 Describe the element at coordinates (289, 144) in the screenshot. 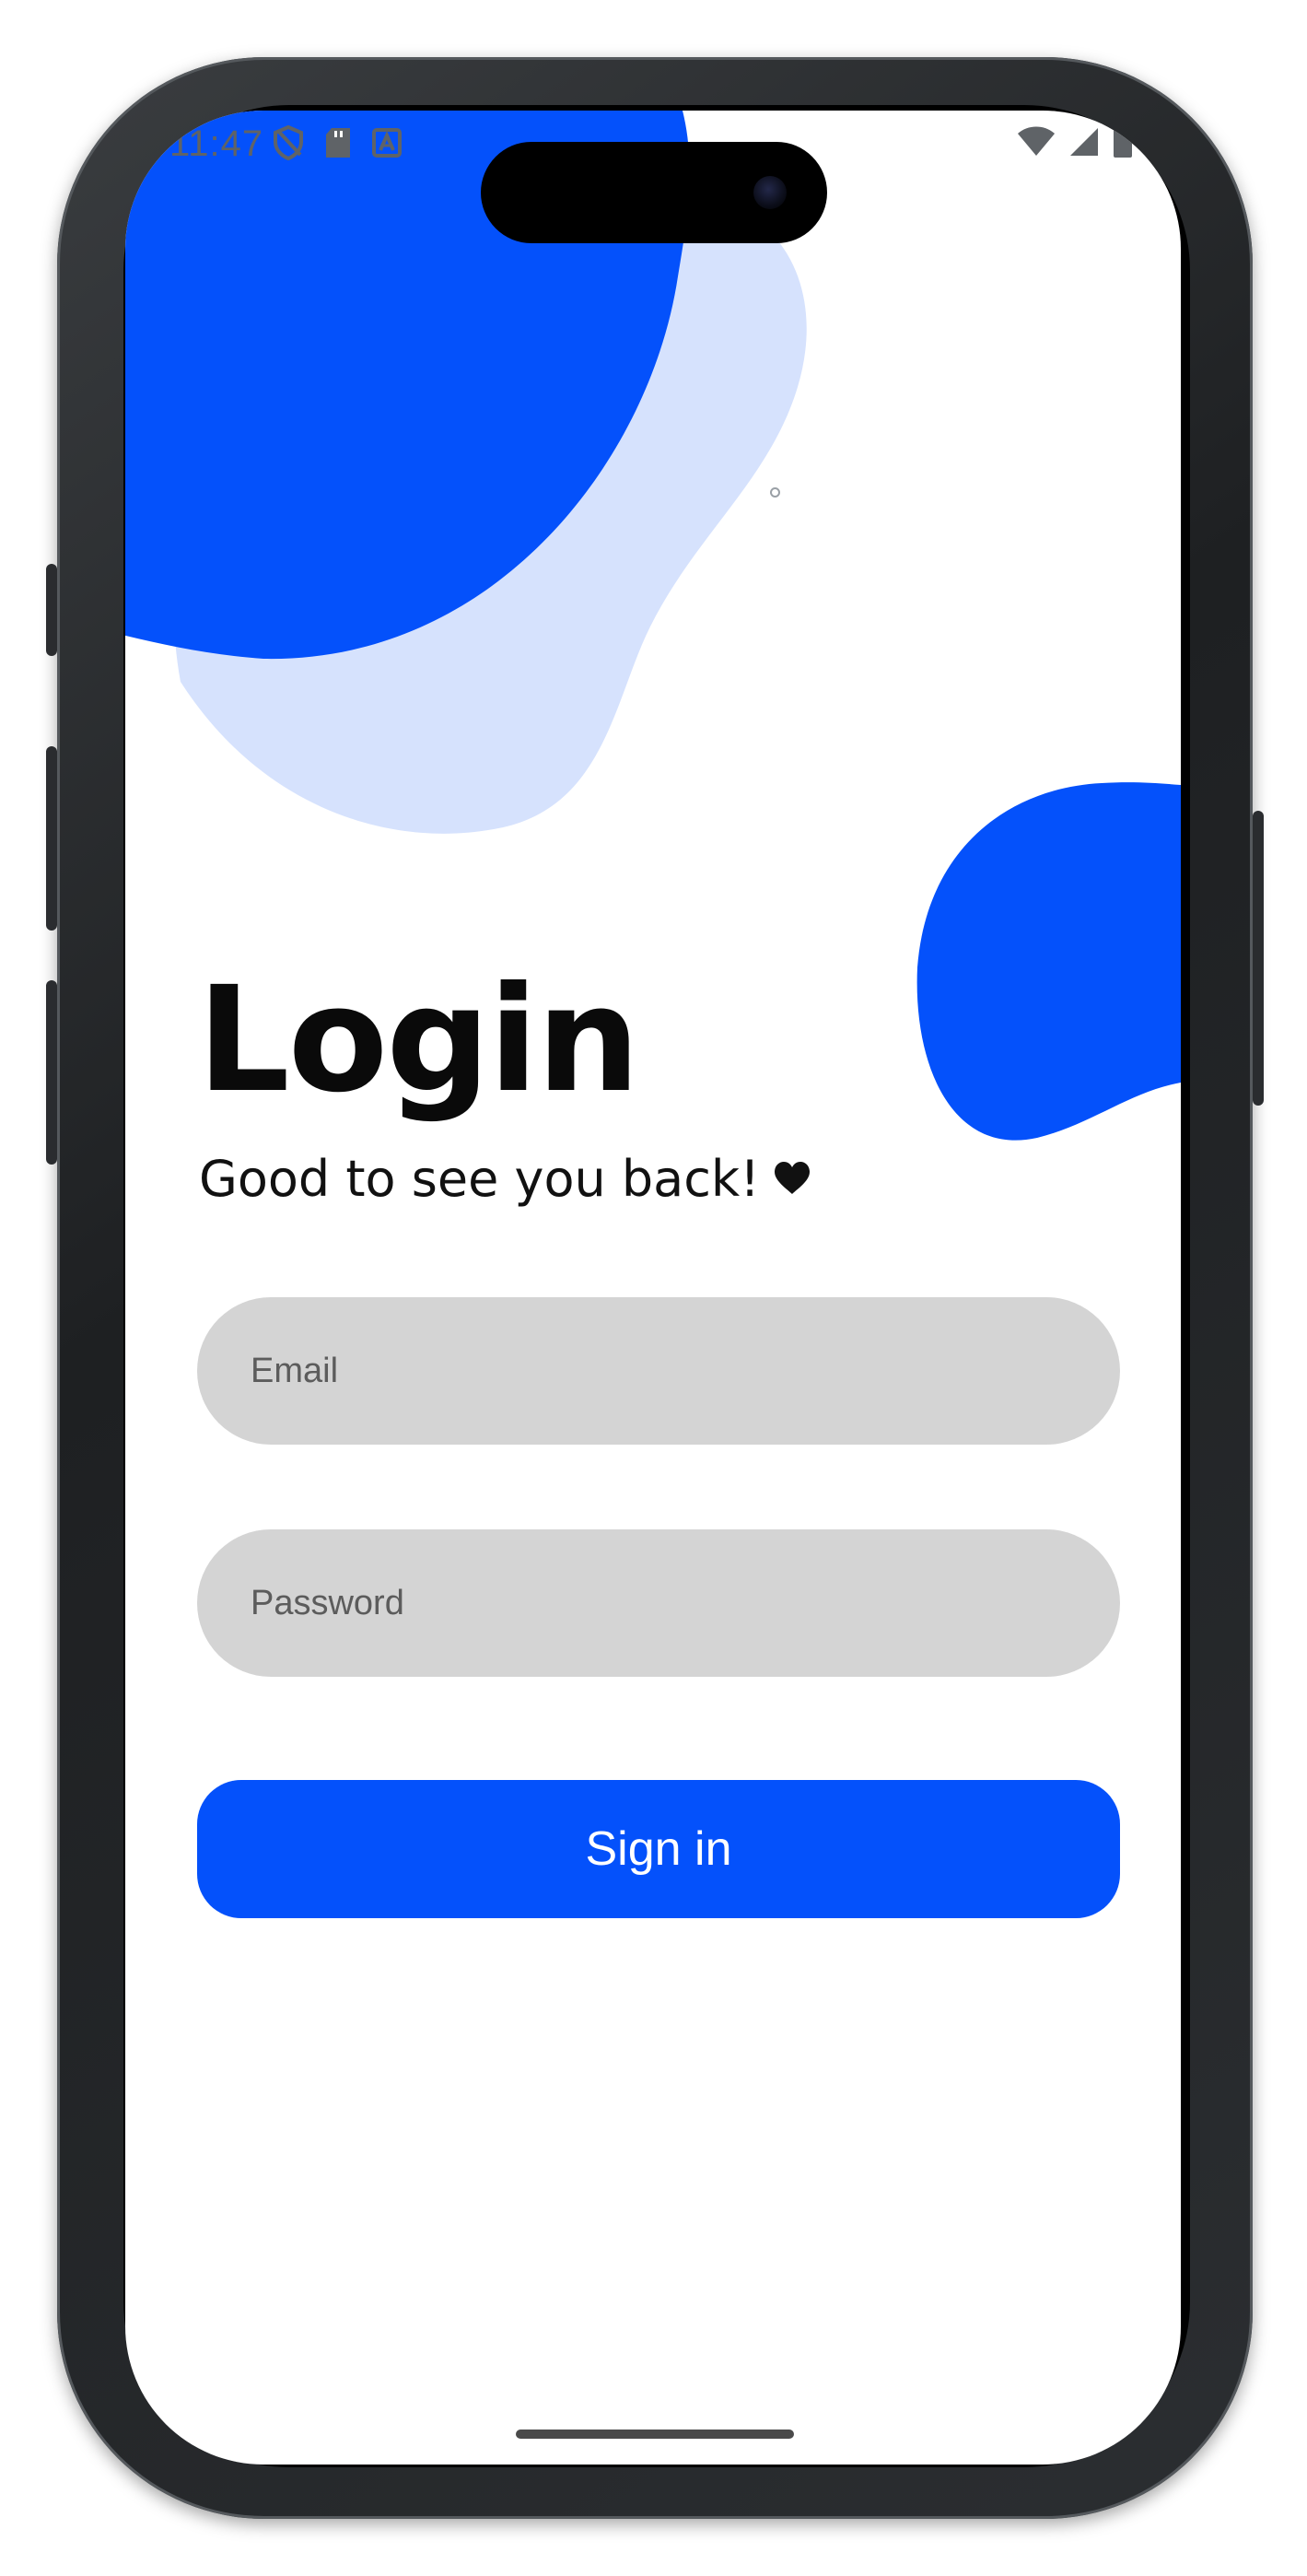

I see `shield-icon` at that location.